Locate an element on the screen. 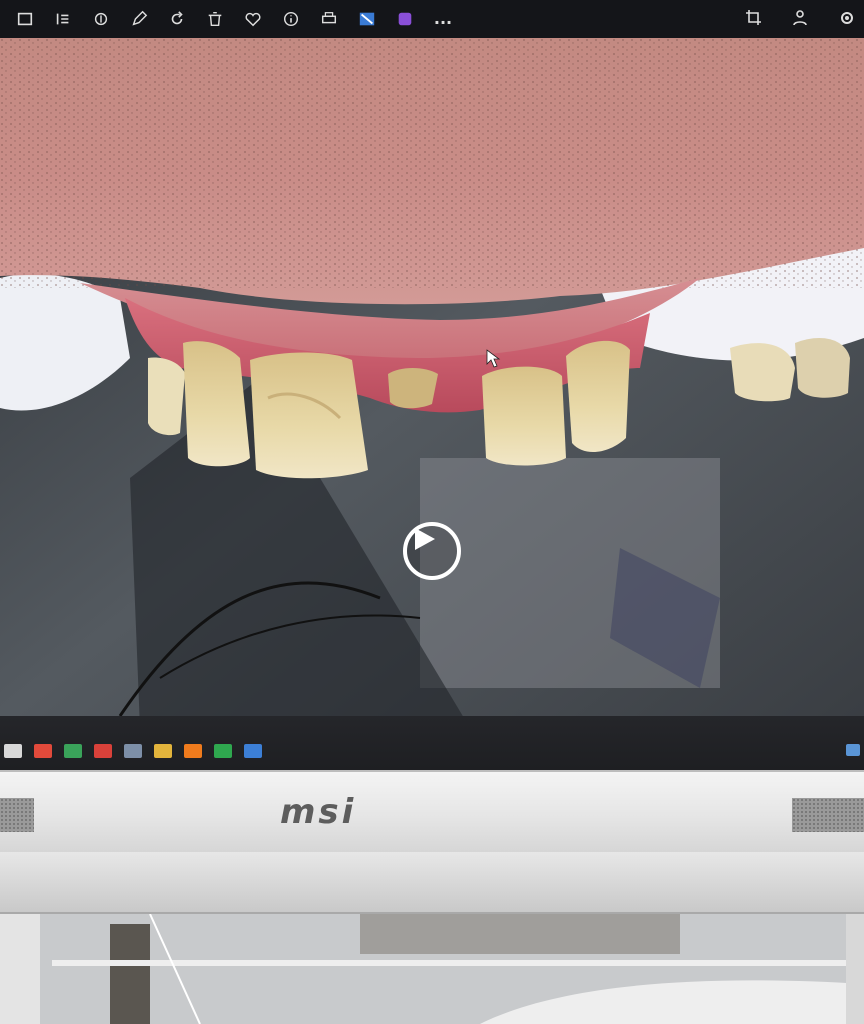 This screenshot has width=864, height=1024. taskbar is located at coordinates (432, 743).